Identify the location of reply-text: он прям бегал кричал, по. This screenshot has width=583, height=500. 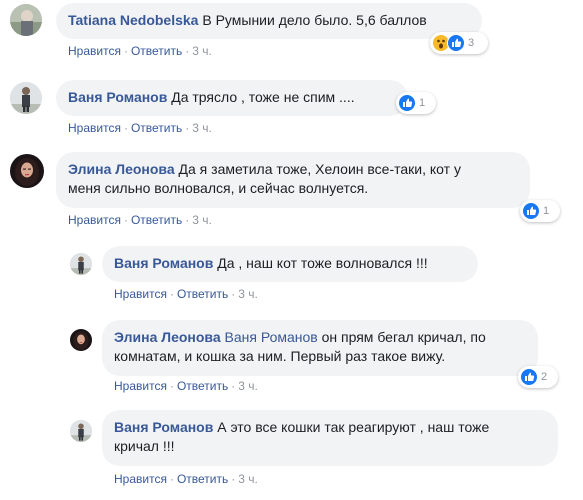
(403, 337).